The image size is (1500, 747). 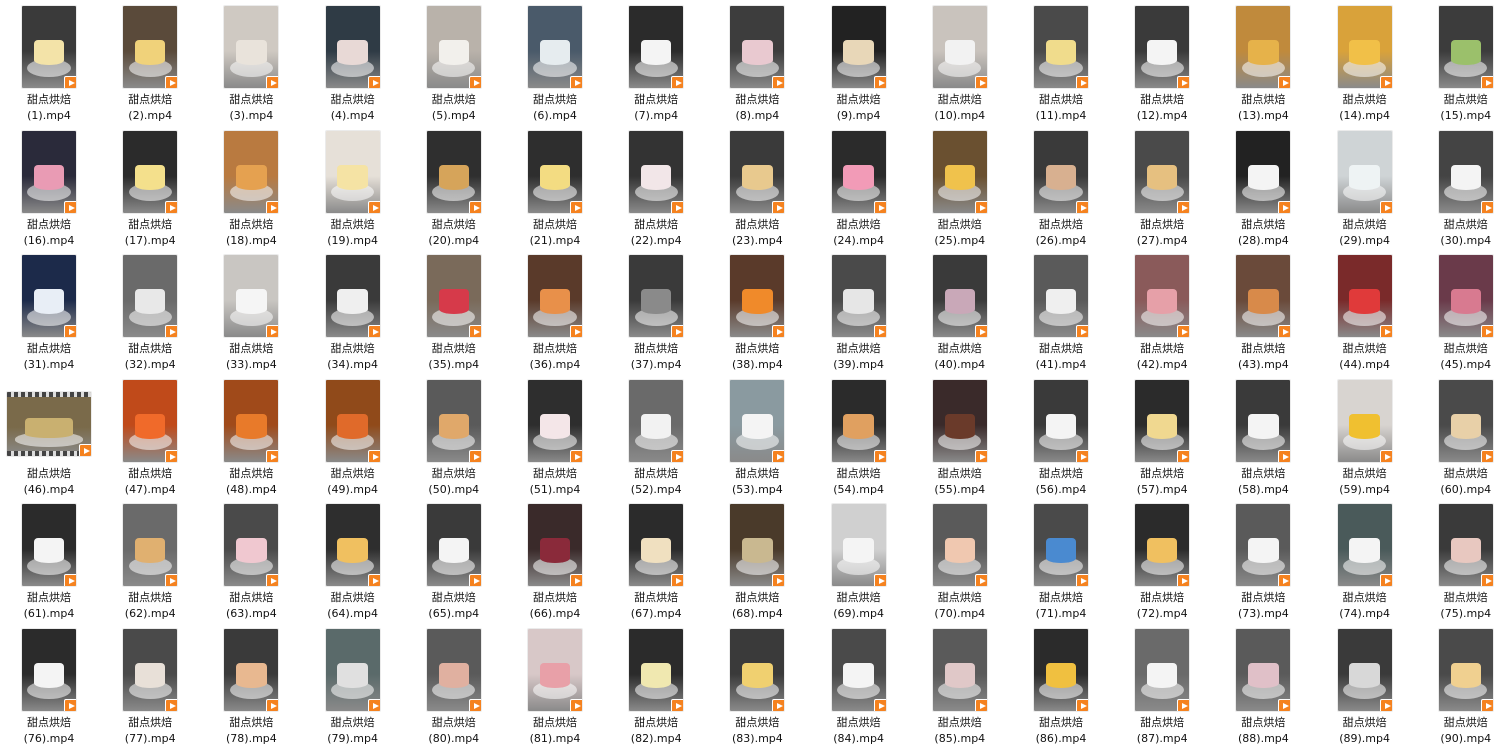 What do you see at coordinates (1162, 436) in the screenshot?
I see `video-file-item: 甜点烘焙 (57).mp4` at bounding box center [1162, 436].